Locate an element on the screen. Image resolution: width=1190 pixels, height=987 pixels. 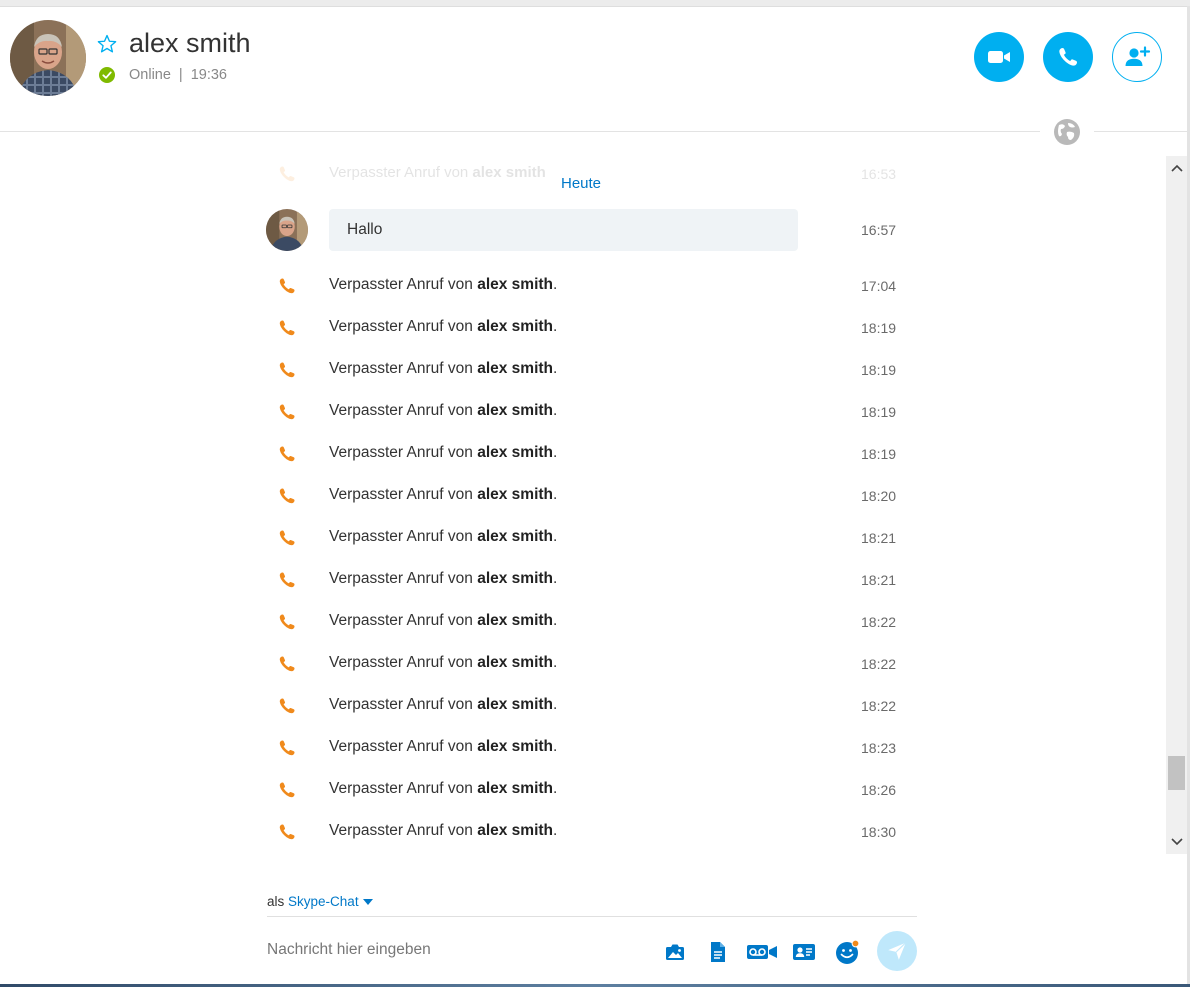
message-input is located at coordinates (457, 950).